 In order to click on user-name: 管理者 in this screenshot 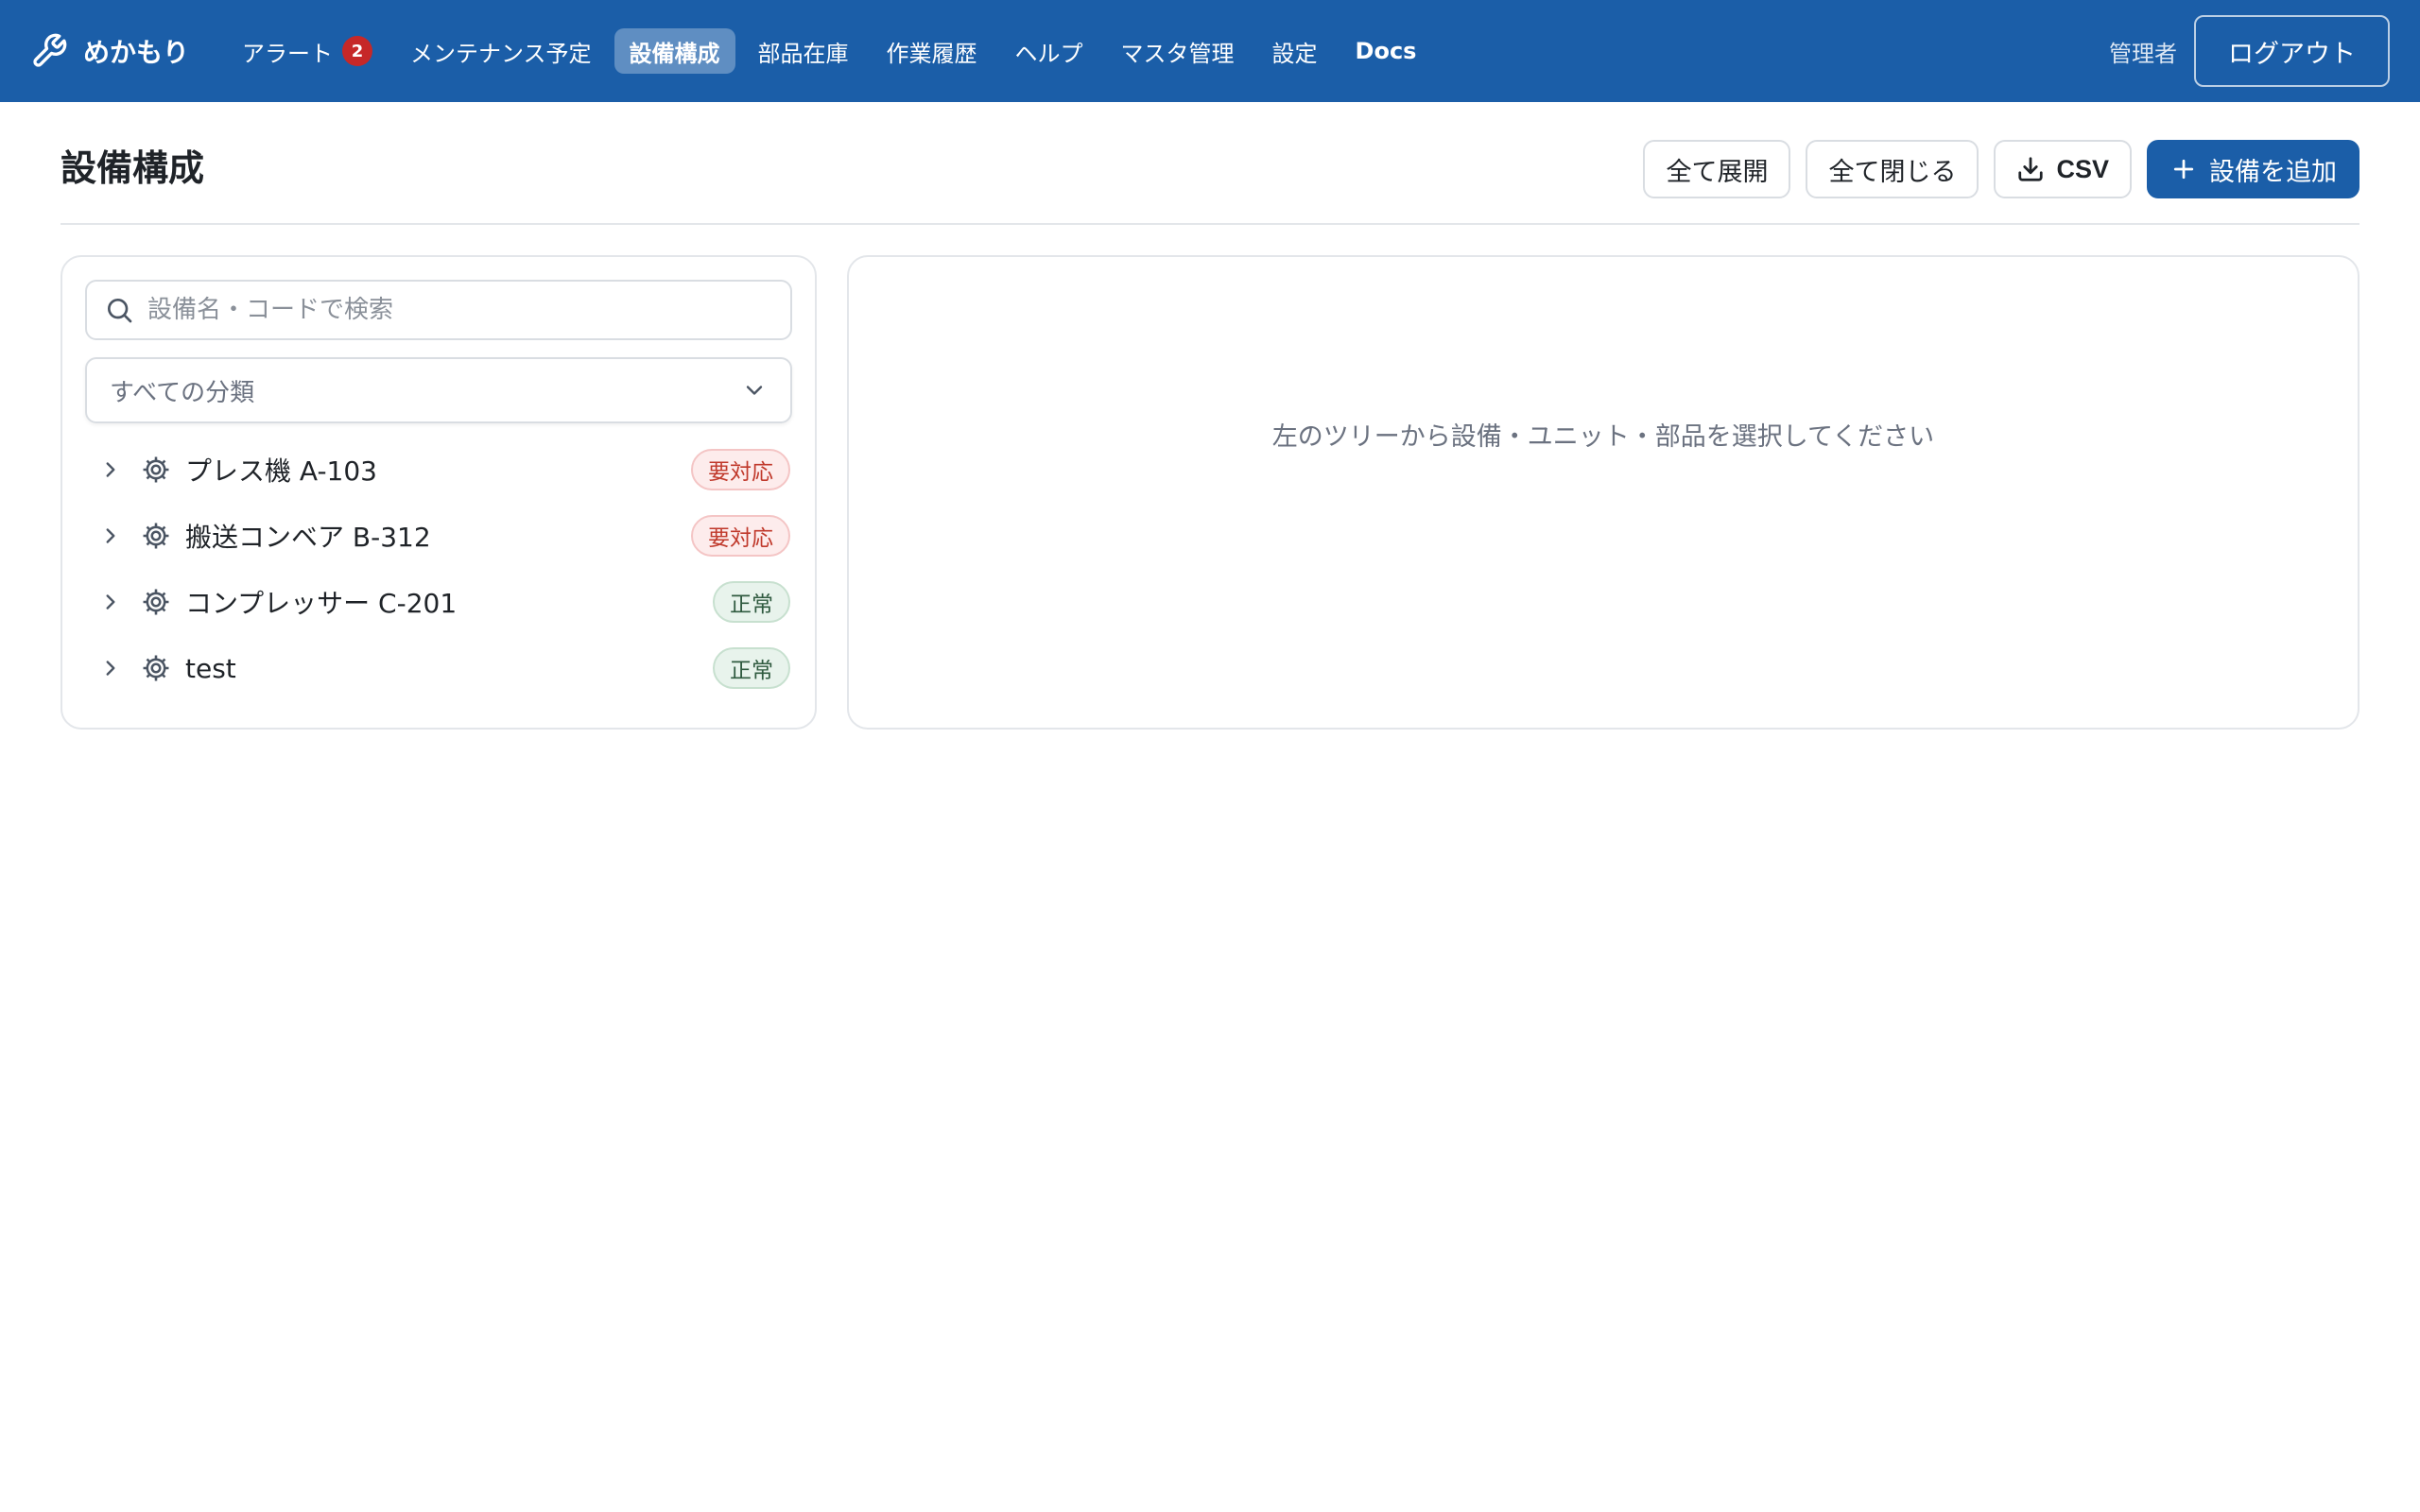, I will do `click(2143, 53)`.